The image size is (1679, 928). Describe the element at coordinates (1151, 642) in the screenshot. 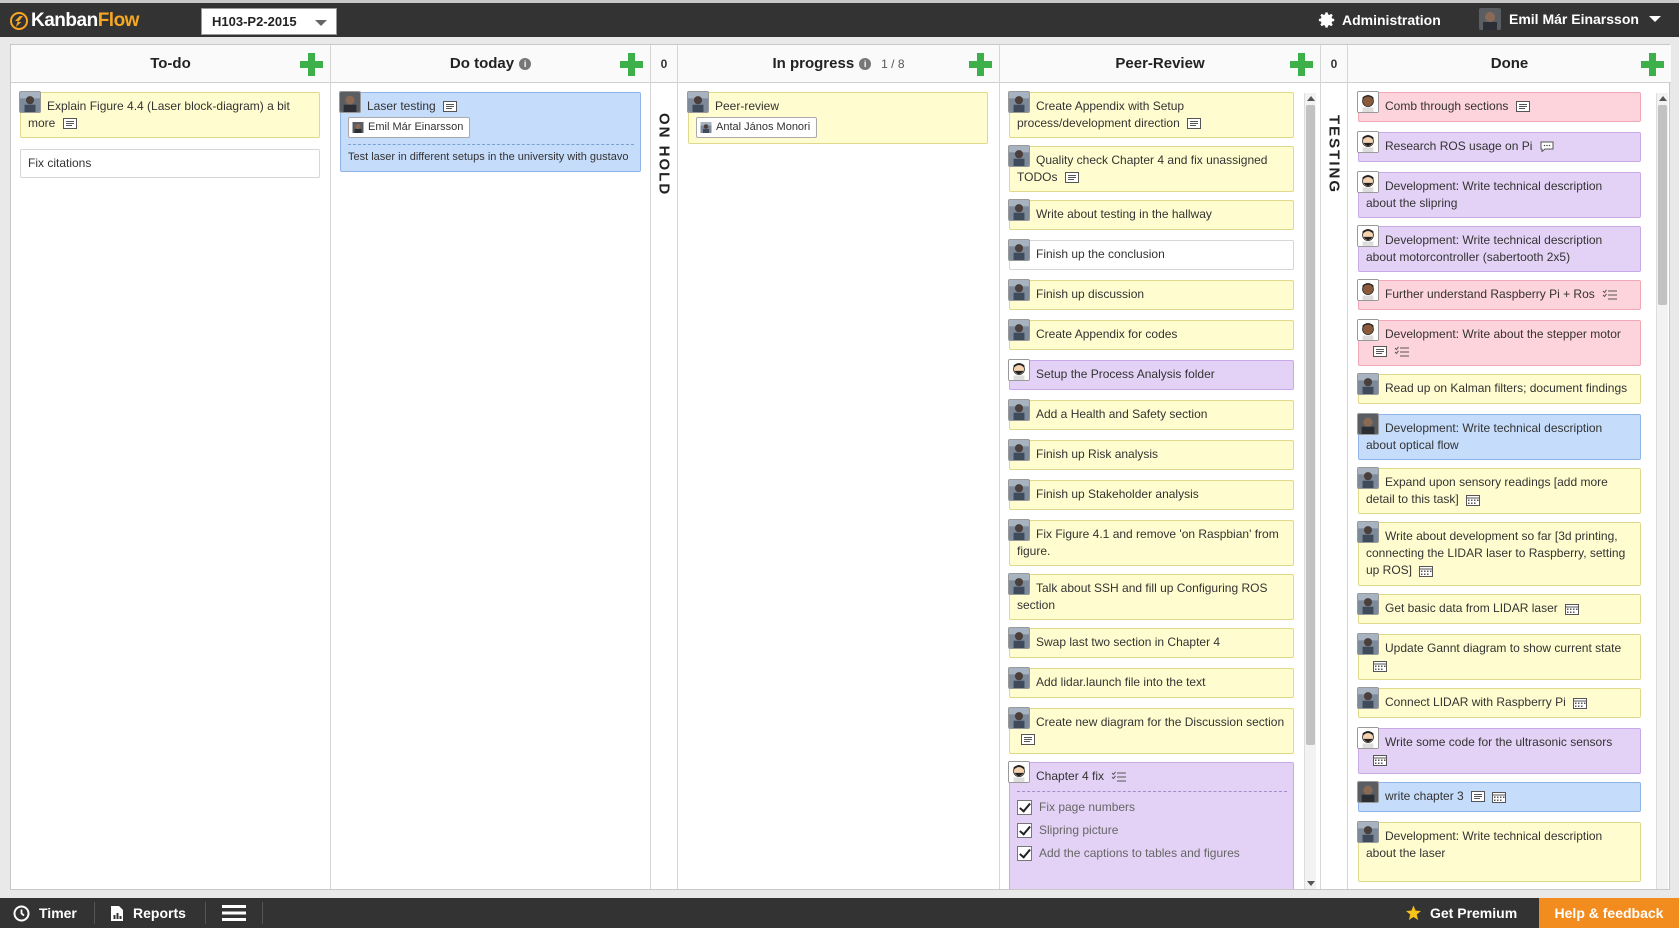

I see `task-card: Swap last two section in Chapter 4` at that location.